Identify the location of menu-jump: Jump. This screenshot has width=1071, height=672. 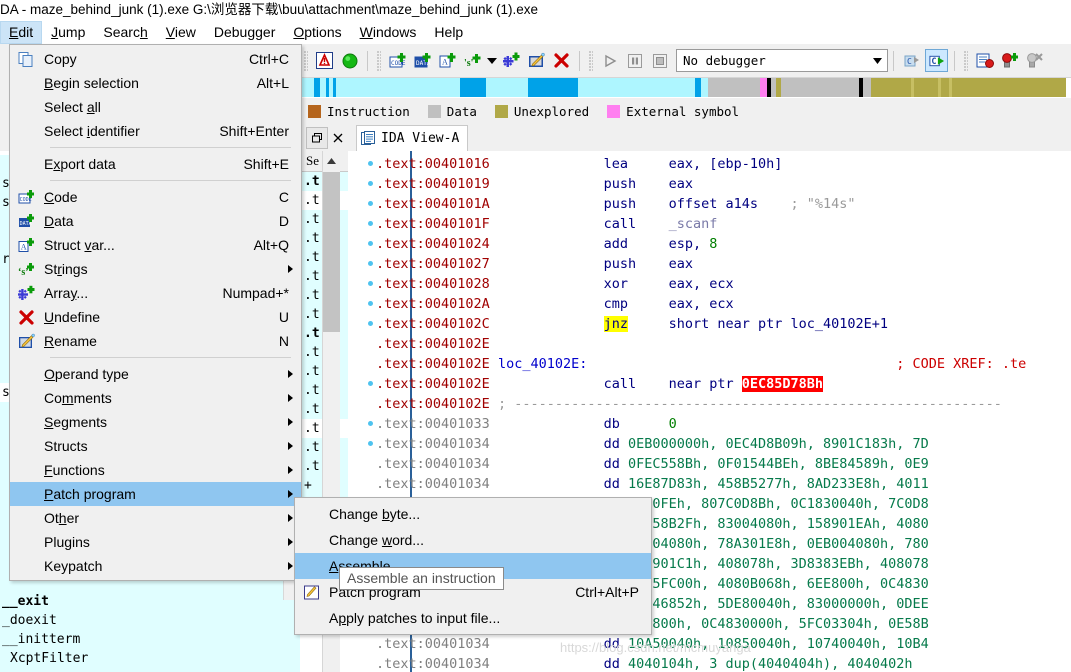
(68, 32).